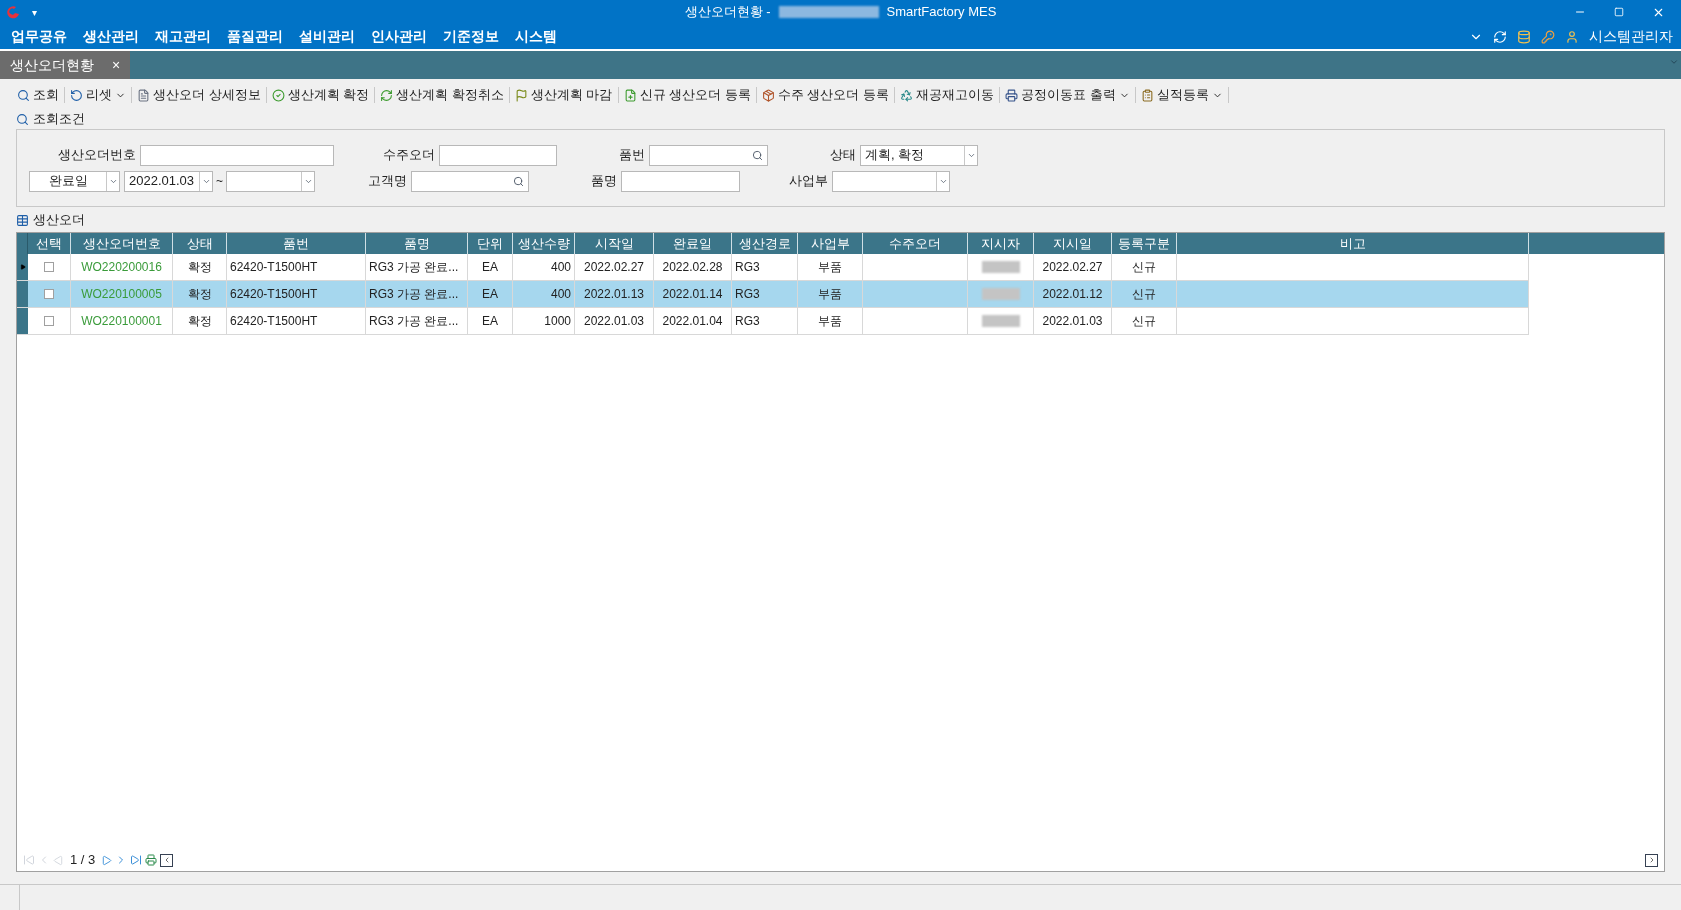 The image size is (1681, 910). Describe the element at coordinates (136, 860) in the screenshot. I see `last-page-icon` at that location.